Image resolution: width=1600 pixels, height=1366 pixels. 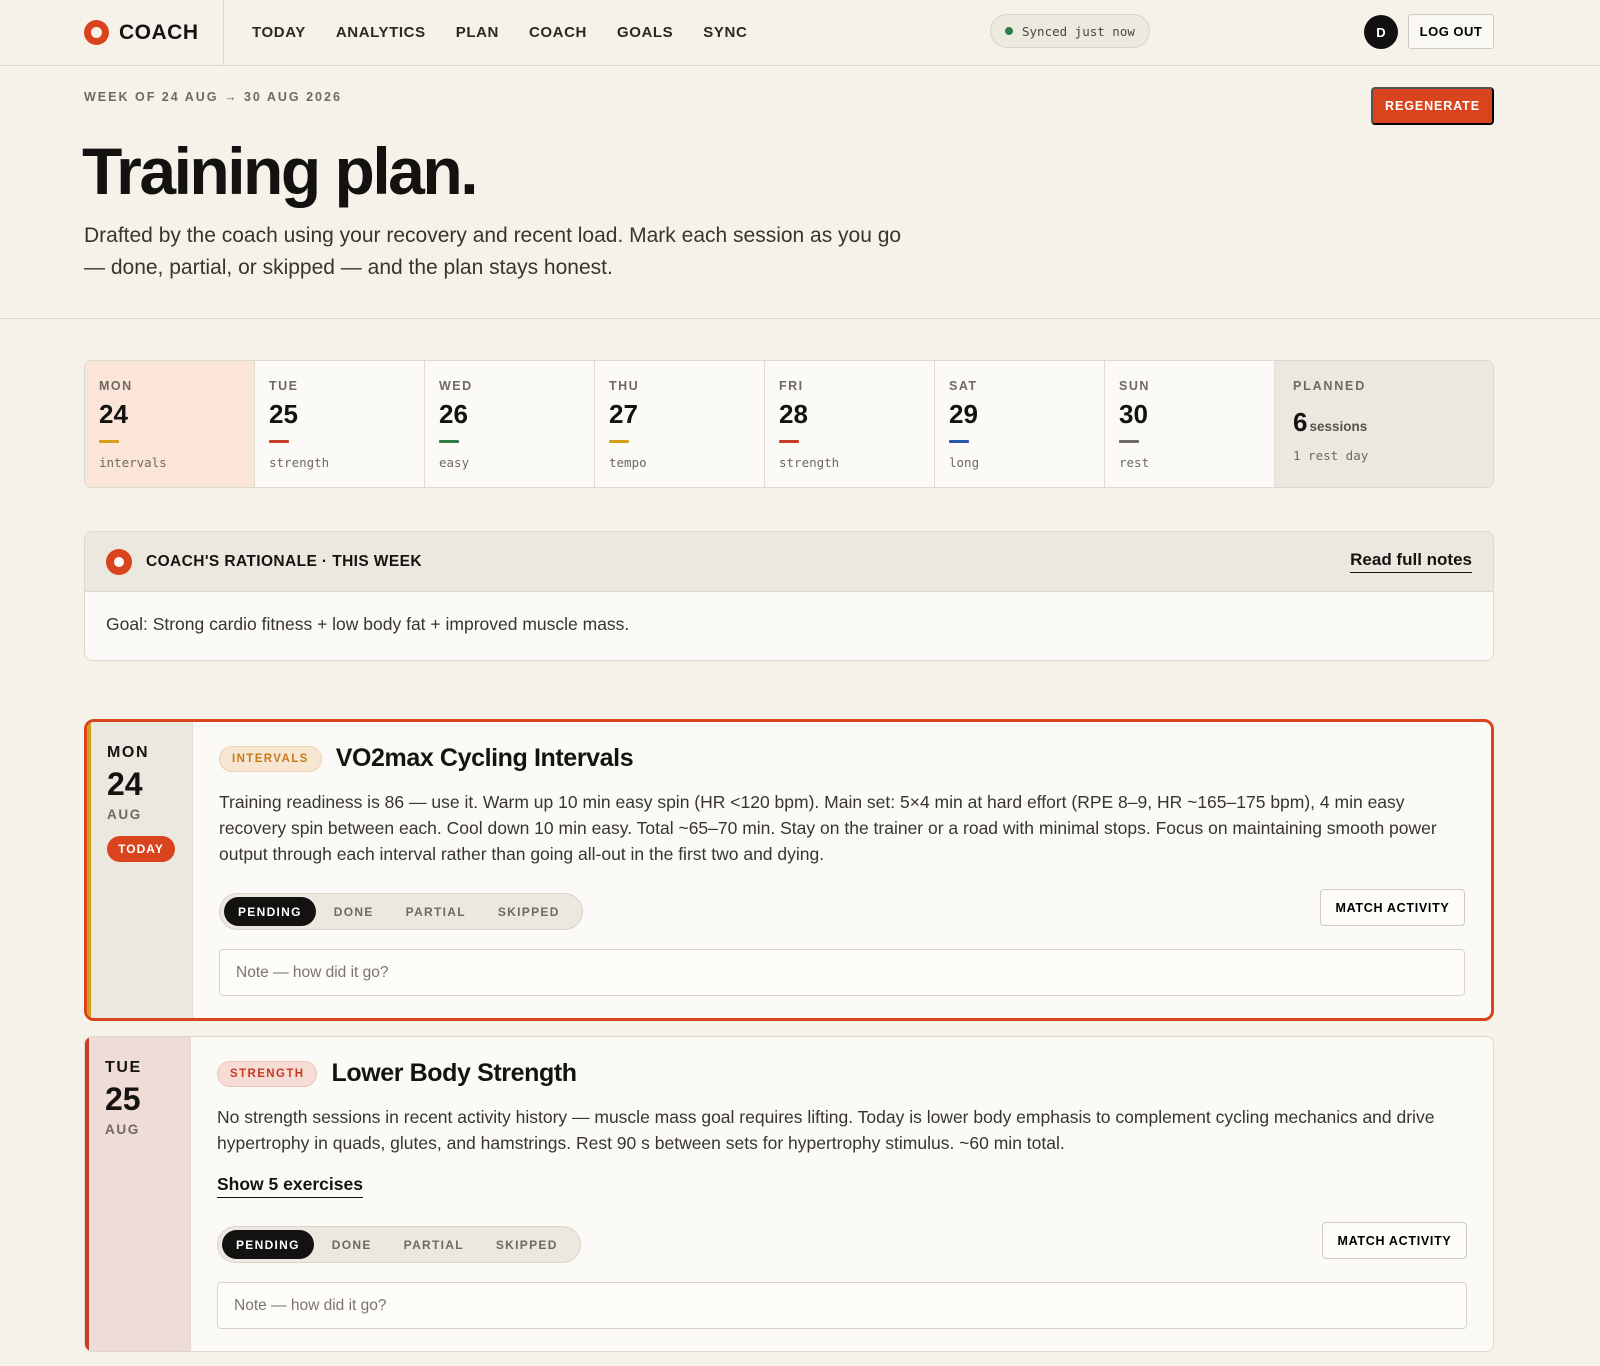 I want to click on day-name: THU, so click(x=624, y=386).